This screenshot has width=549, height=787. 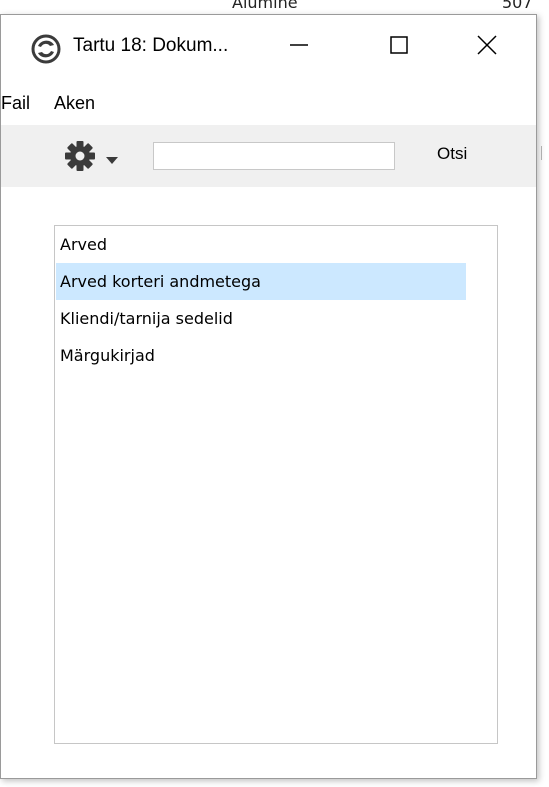 I want to click on background-text-left: Alumine, so click(x=265, y=6).